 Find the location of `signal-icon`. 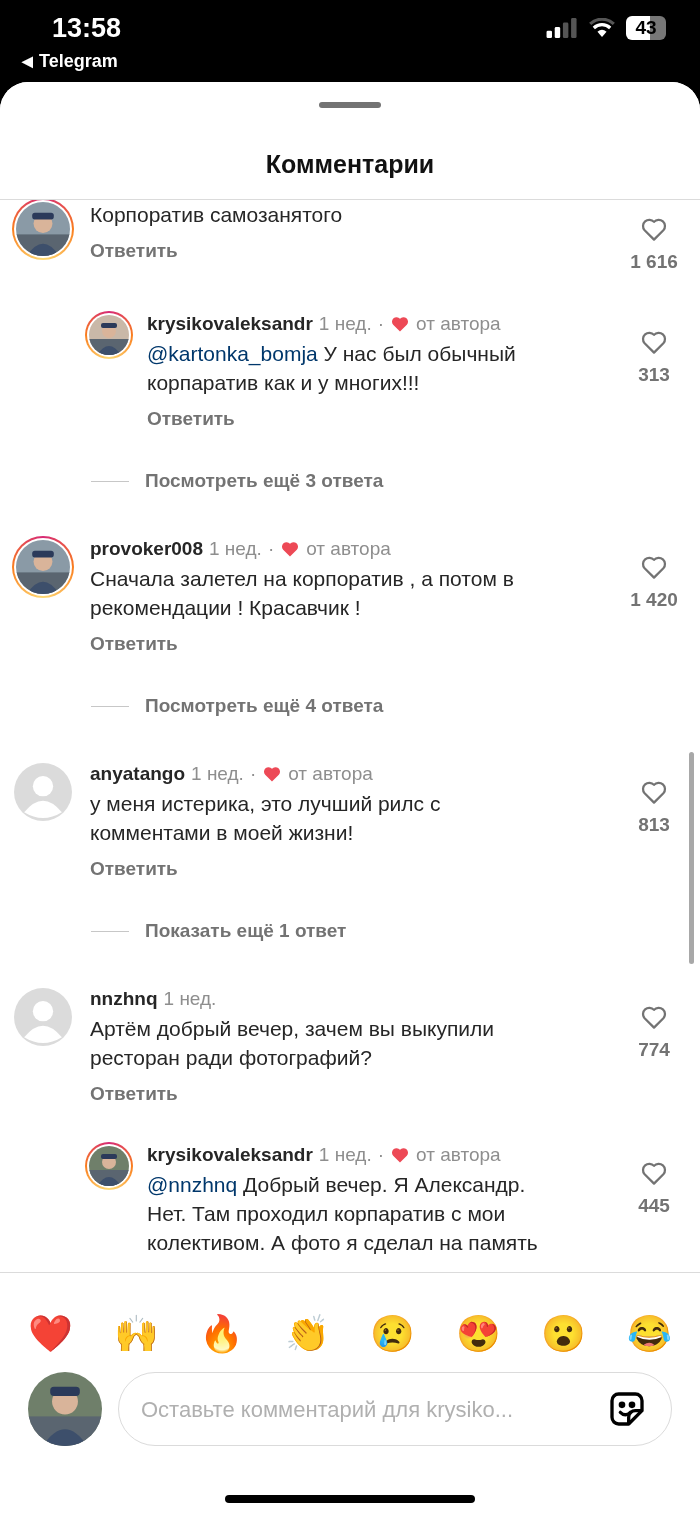

signal-icon is located at coordinates (562, 28).